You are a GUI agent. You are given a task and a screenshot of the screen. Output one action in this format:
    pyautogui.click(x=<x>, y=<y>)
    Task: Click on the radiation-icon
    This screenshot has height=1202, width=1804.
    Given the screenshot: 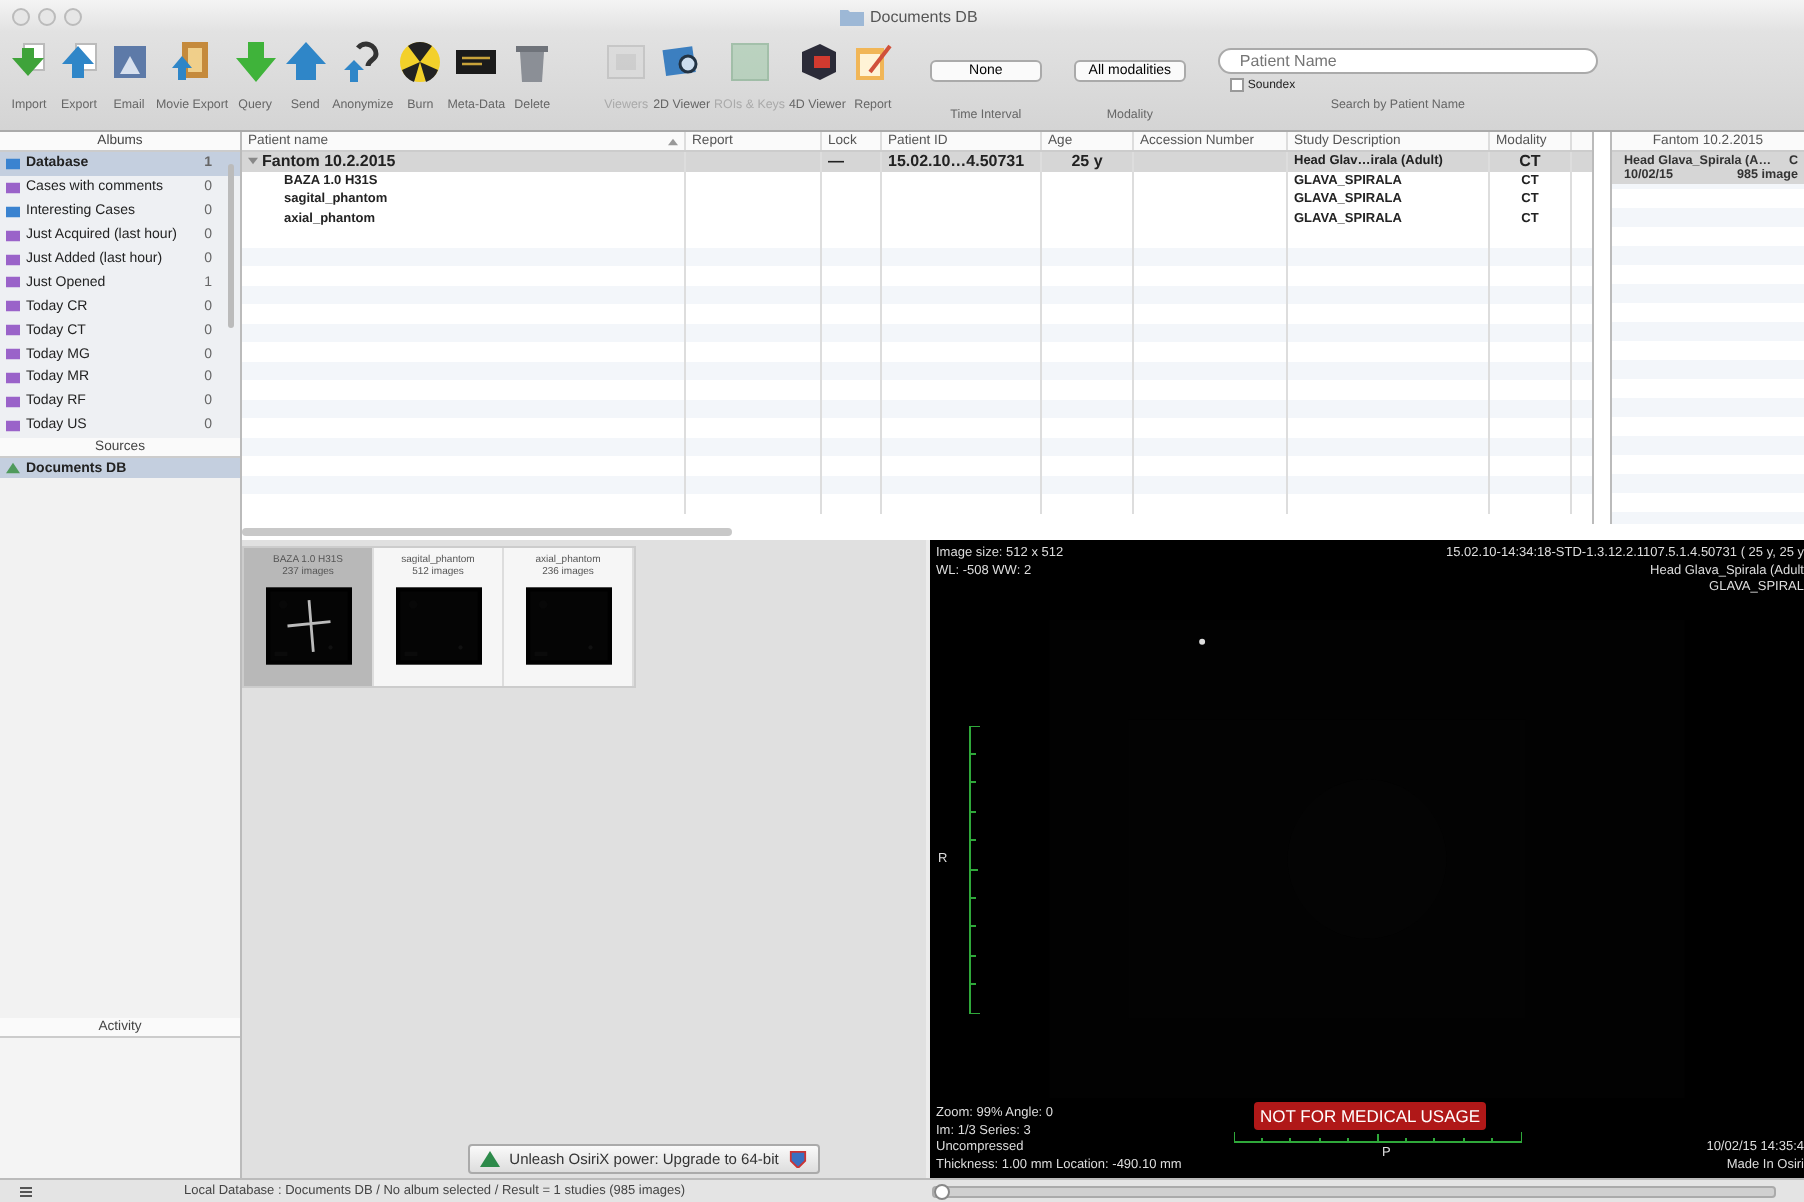 What is the action you would take?
    pyautogui.click(x=420, y=62)
    